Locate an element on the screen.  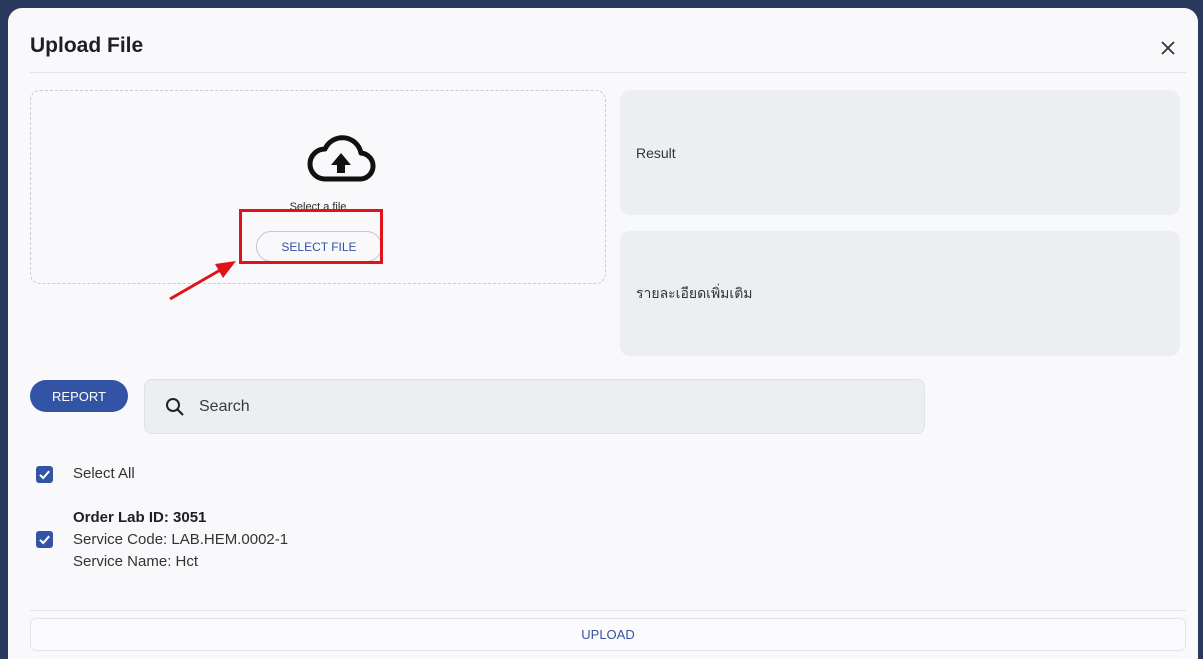
header-divider is located at coordinates (608, 72).